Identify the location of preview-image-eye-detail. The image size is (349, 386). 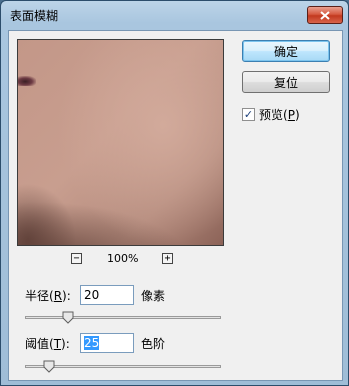
(27, 81).